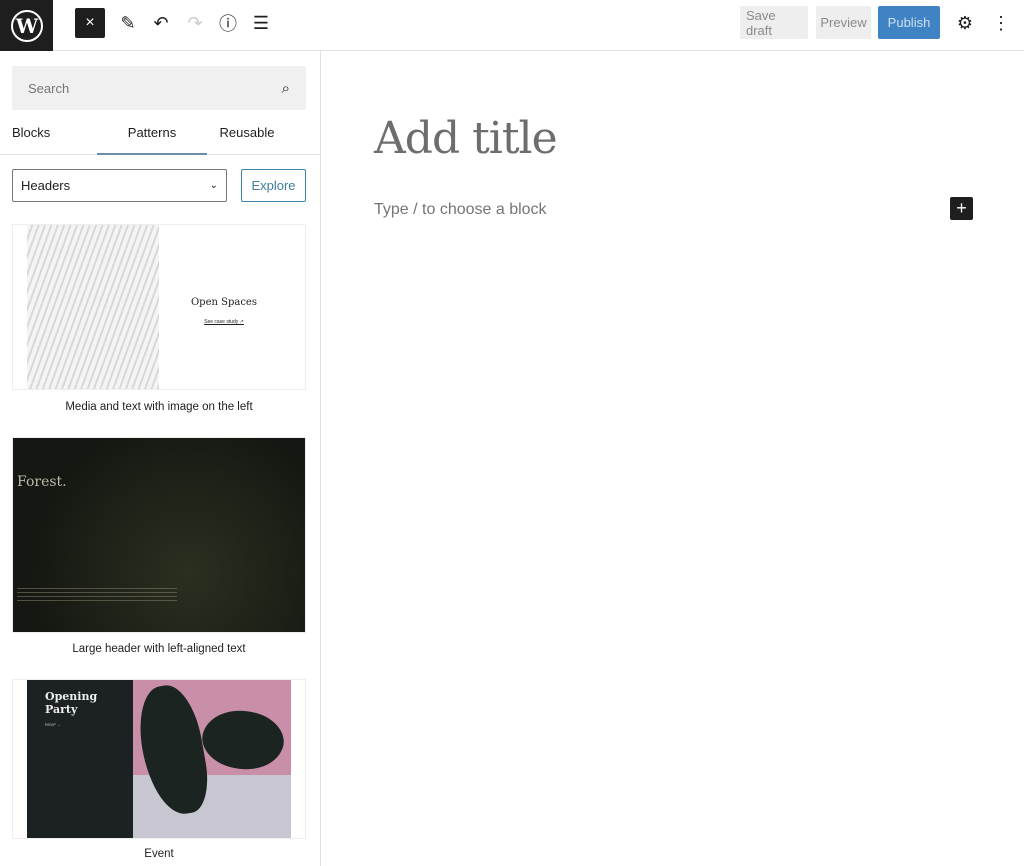 This screenshot has width=1024, height=866. What do you see at coordinates (49, 88) in the screenshot?
I see `search-placeholder: Search` at bounding box center [49, 88].